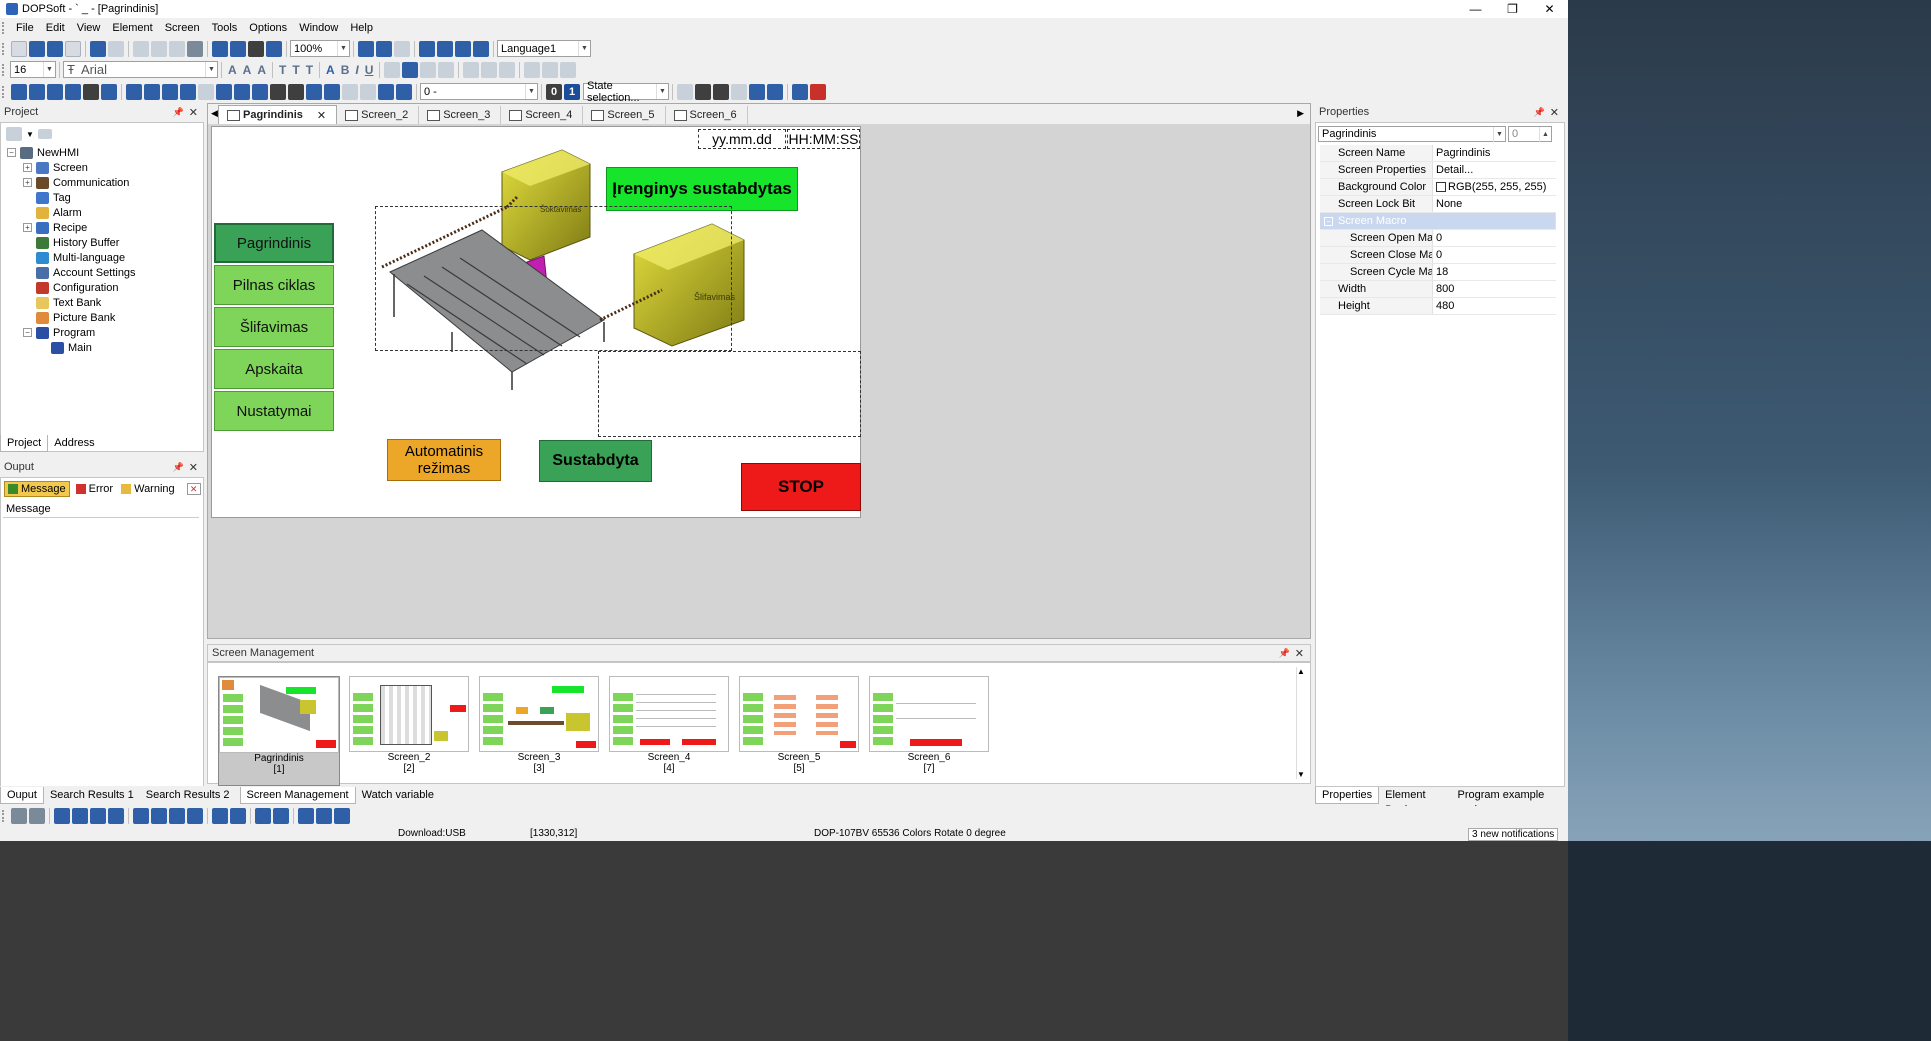 Image resolution: width=1931 pixels, height=1041 pixels. What do you see at coordinates (260, 92) in the screenshot?
I see `numeric-input-icon` at bounding box center [260, 92].